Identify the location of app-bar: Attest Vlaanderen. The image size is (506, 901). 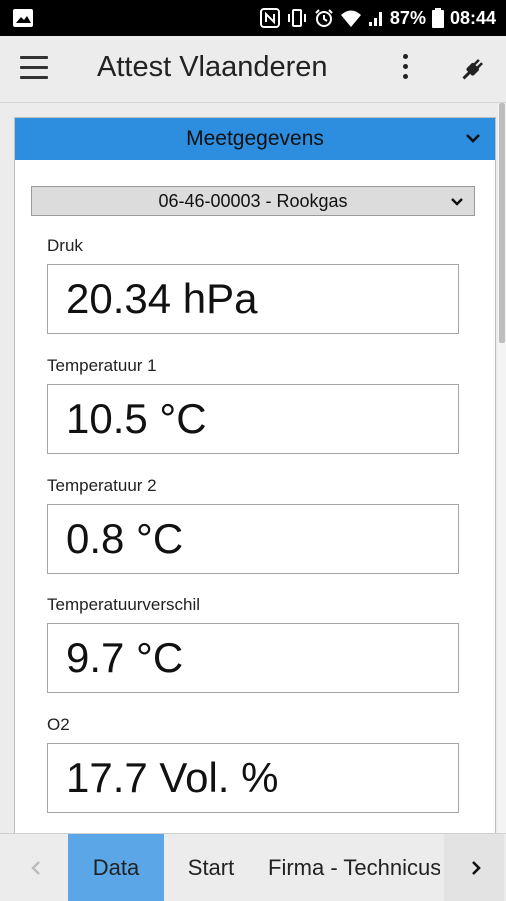
(253, 69).